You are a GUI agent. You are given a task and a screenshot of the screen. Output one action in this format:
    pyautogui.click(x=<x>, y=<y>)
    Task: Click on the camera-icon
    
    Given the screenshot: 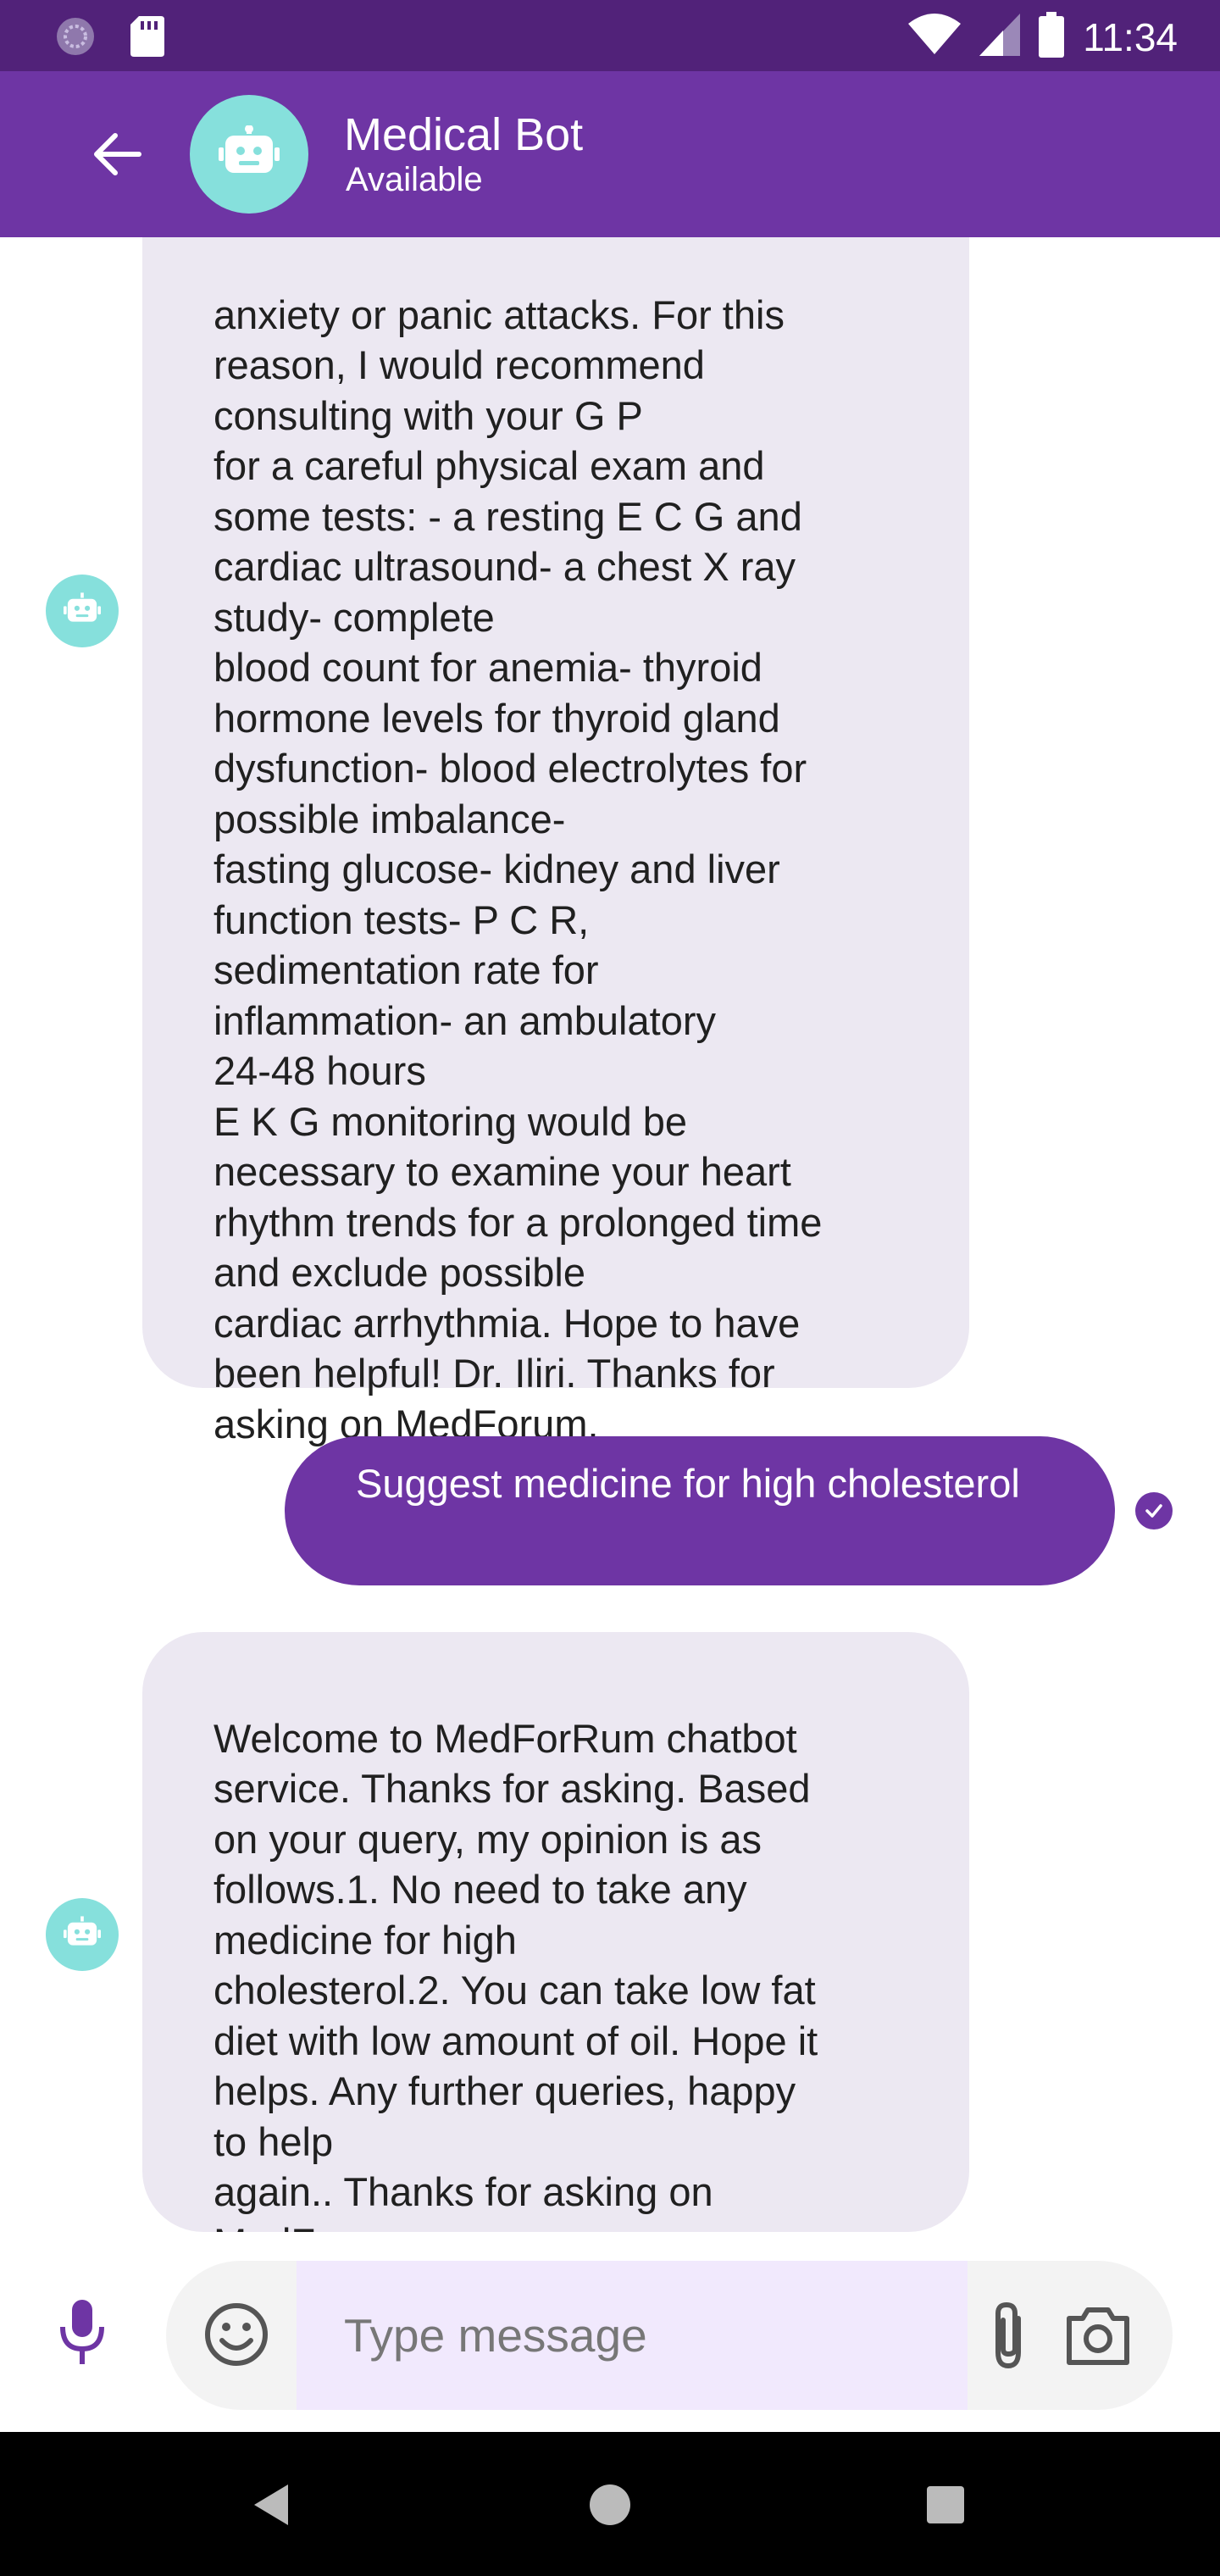 What is the action you would take?
    pyautogui.click(x=1098, y=2335)
    